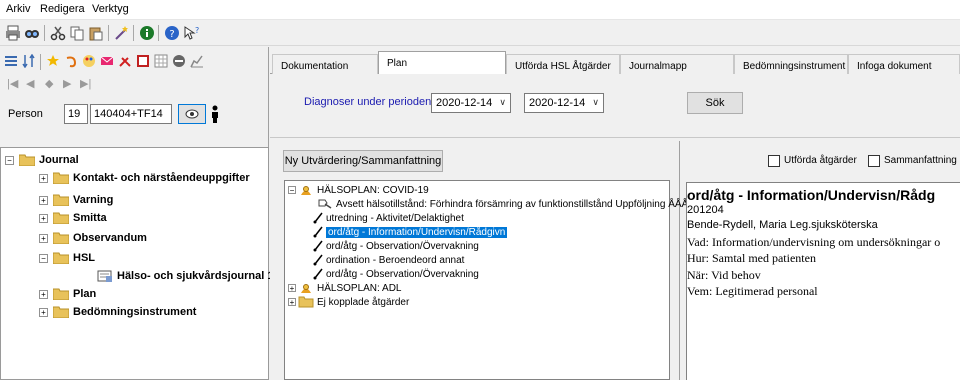 The height and width of the screenshot is (380, 960). Describe the element at coordinates (13, 33) in the screenshot. I see `print-icon` at that location.